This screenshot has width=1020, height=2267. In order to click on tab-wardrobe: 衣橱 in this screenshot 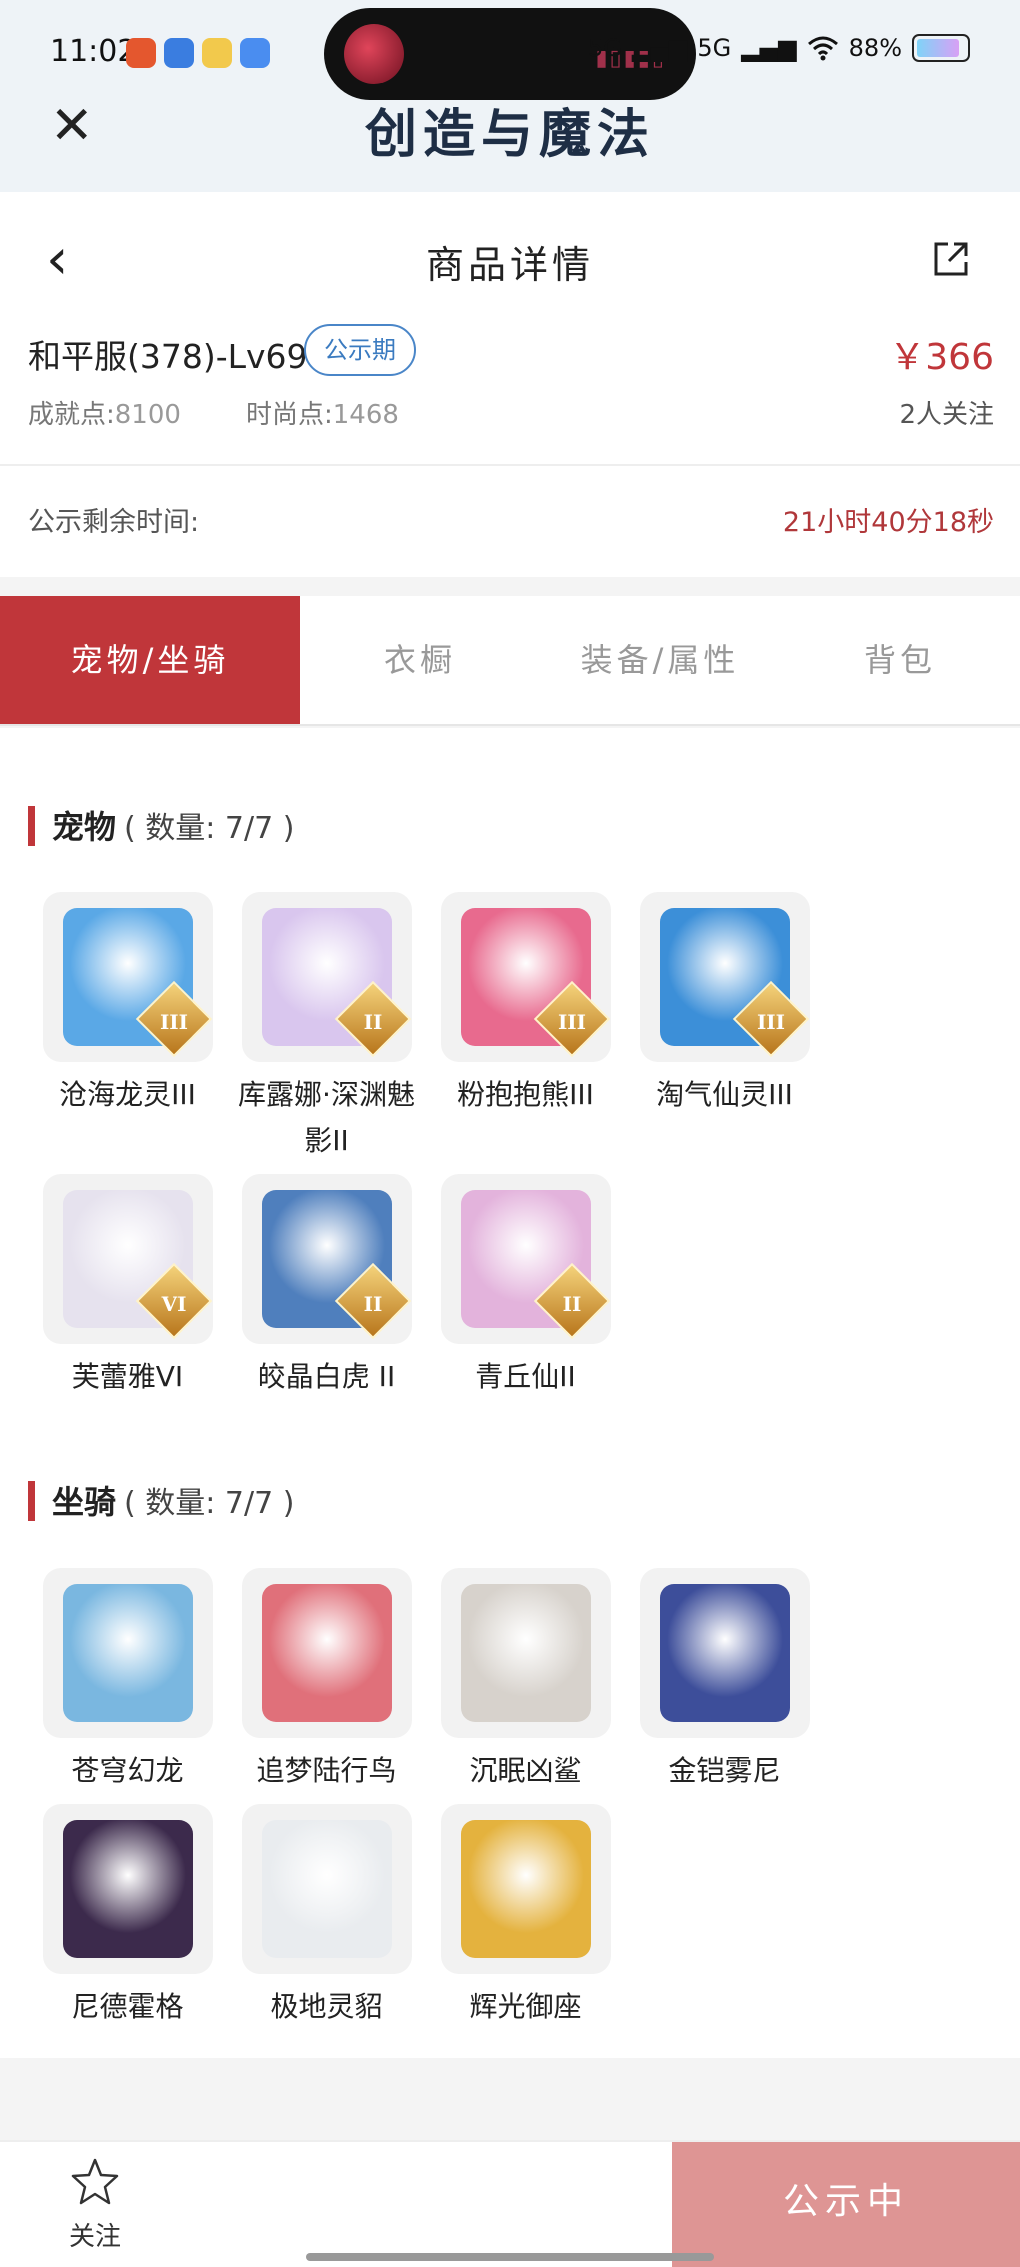, I will do `click(420, 660)`.